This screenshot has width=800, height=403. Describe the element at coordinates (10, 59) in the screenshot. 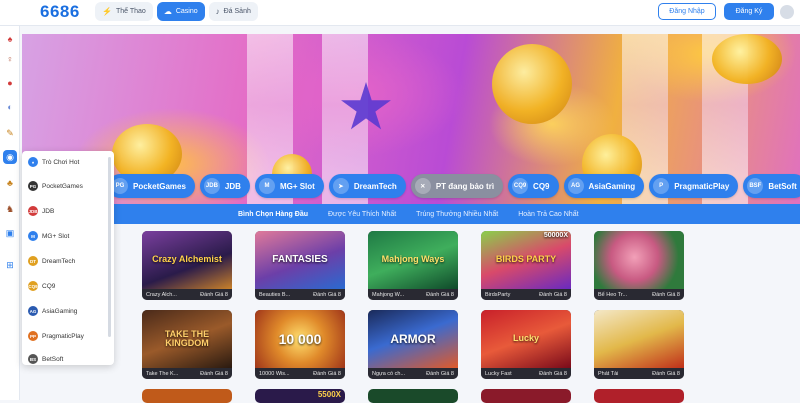

I see `sidebar-item-girl-icon: ♀` at that location.